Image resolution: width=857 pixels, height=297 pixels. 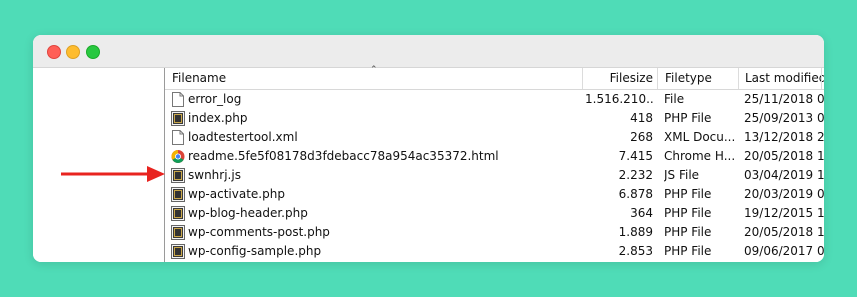 I want to click on js-file-icon, so click(x=178, y=175).